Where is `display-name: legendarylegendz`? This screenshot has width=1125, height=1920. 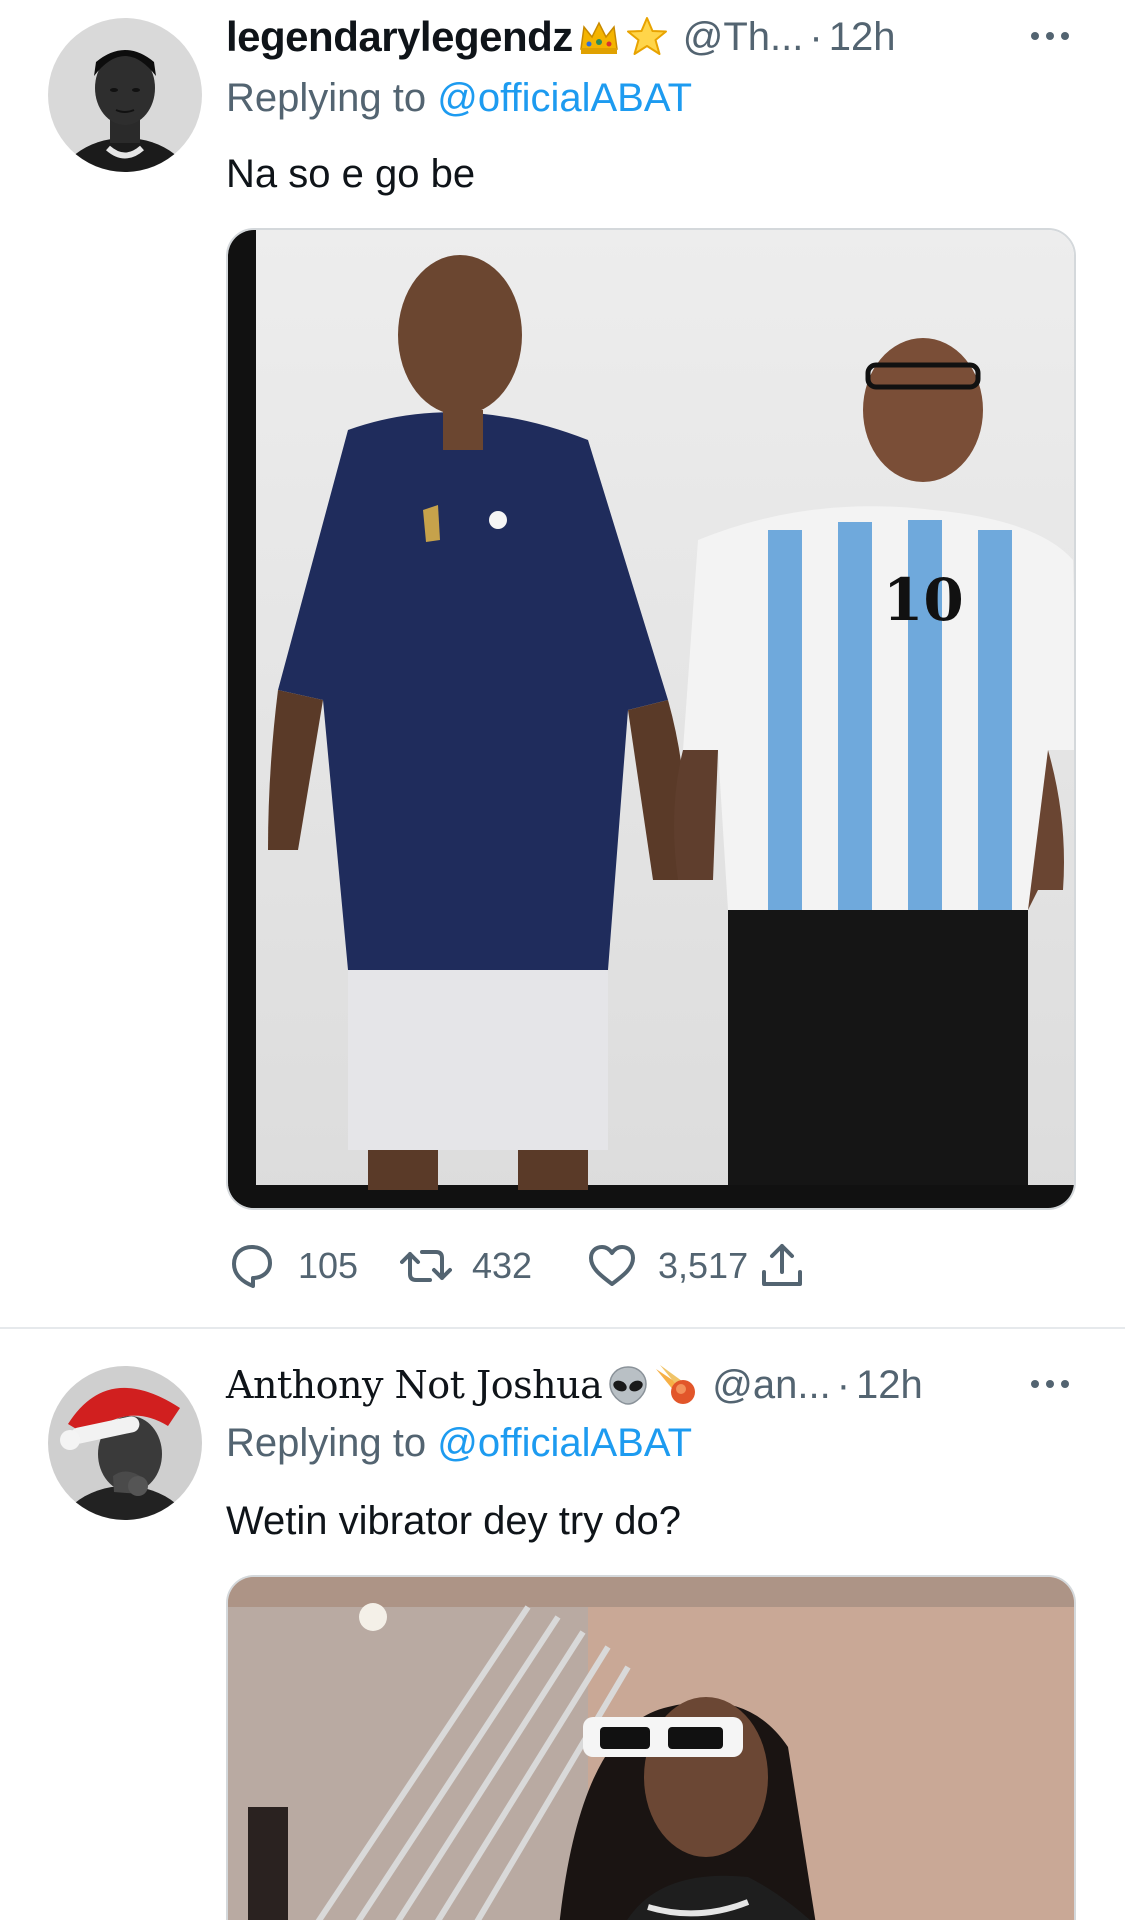
display-name: legendarylegendz is located at coordinates (399, 37).